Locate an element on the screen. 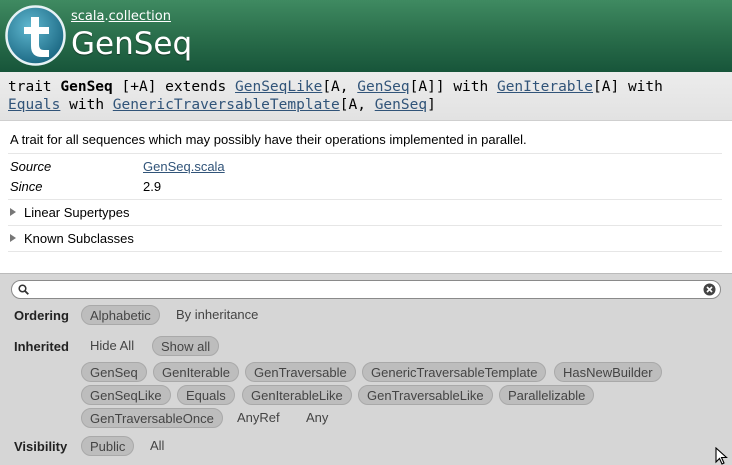  inherited-item-hasnewbuilder: HasNewBuilder is located at coordinates (608, 372).